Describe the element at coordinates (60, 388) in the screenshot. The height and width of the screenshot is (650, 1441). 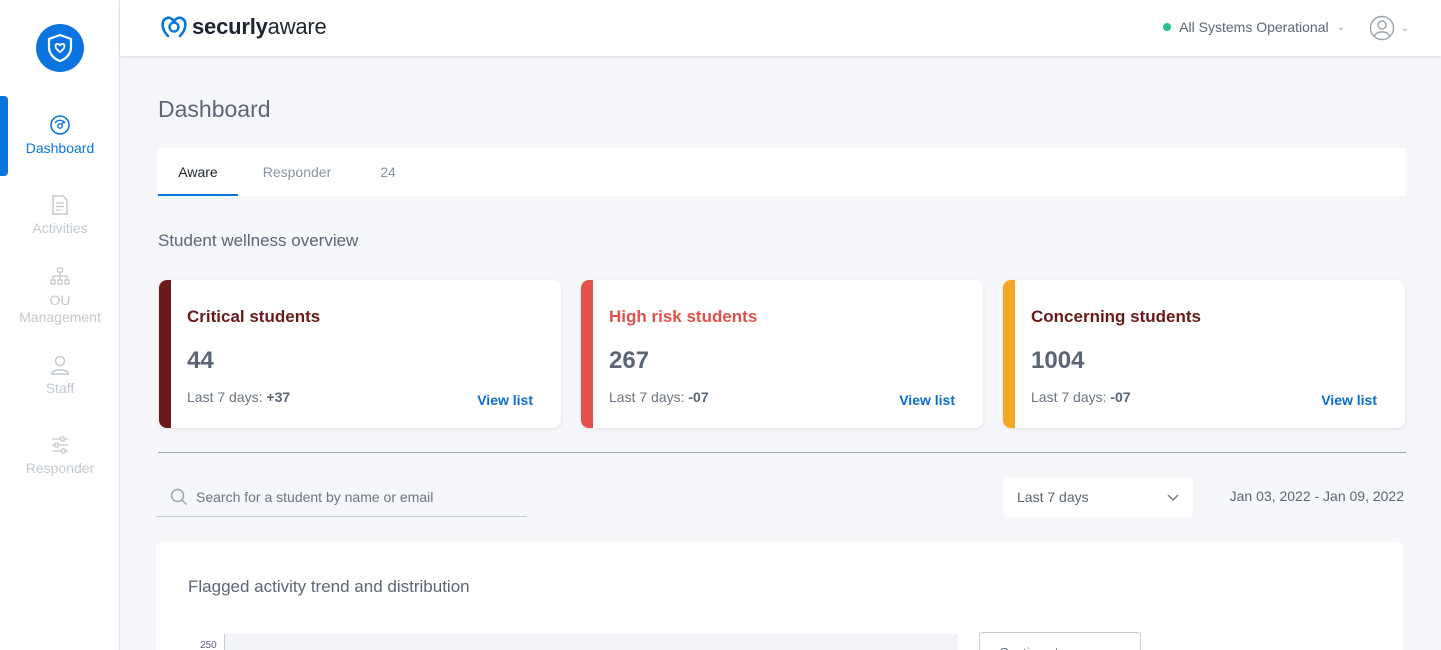
I see `sidebar-item-label: Staff` at that location.